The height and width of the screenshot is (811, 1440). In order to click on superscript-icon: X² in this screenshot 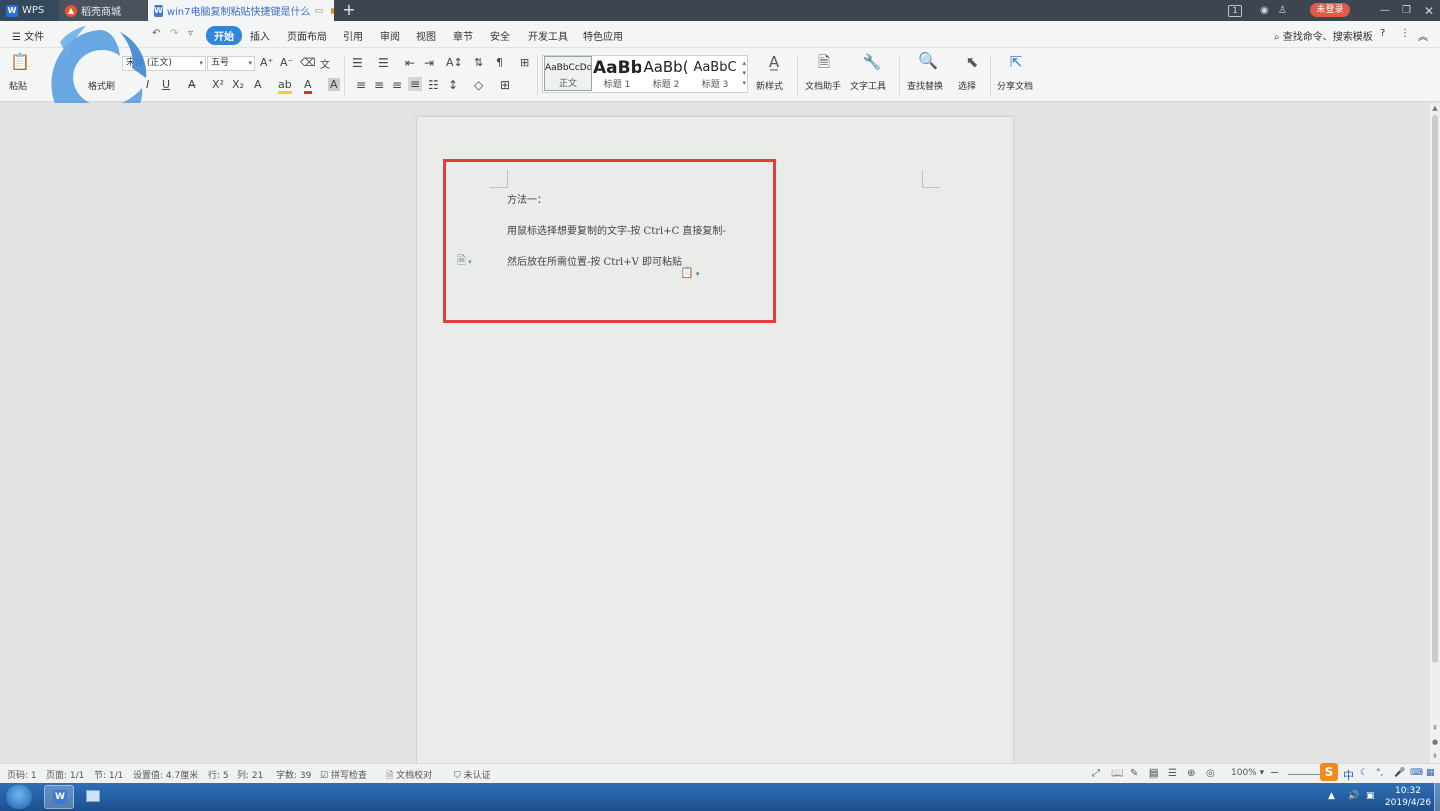, I will do `click(218, 84)`.